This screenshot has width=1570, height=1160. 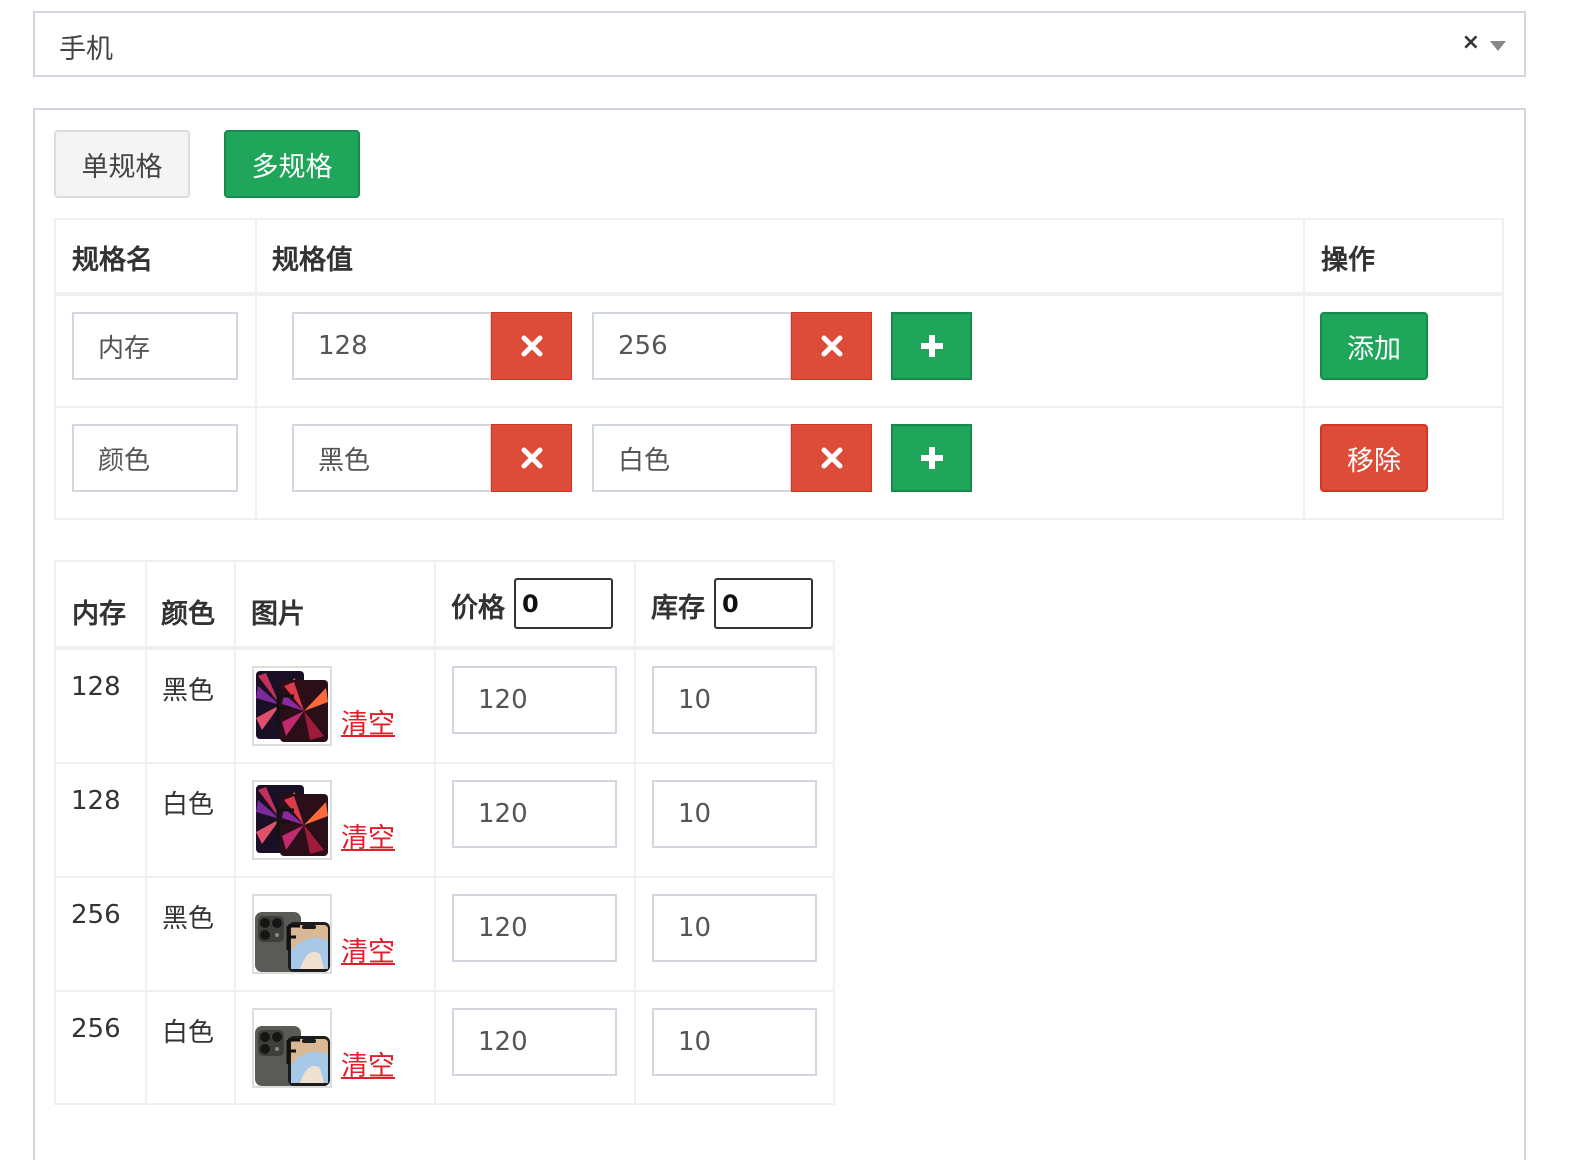 I want to click on chevron-down-icon, so click(x=1498, y=46).